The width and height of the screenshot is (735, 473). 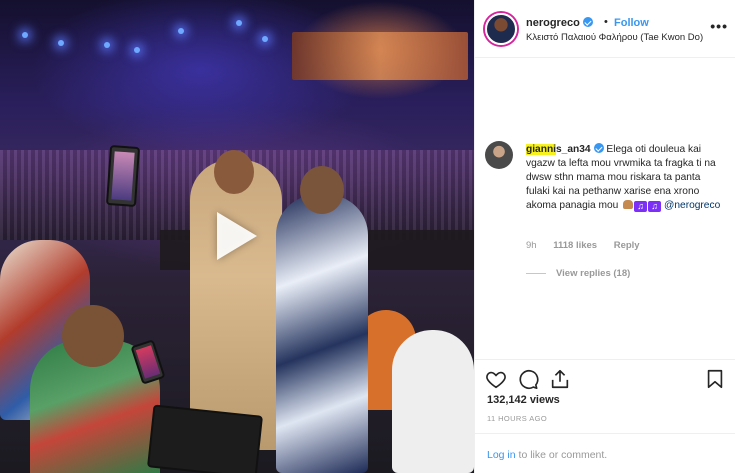 I want to click on username-highlight: gianni, so click(x=541, y=149).